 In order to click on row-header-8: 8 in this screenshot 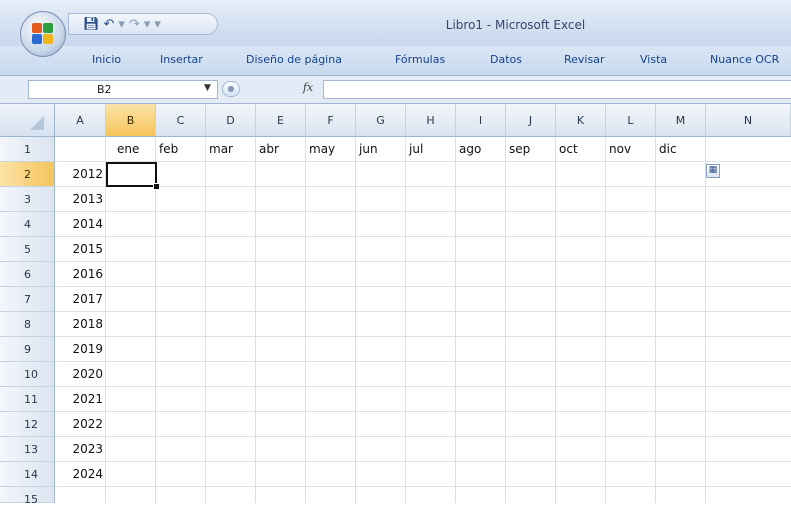, I will do `click(27, 324)`.